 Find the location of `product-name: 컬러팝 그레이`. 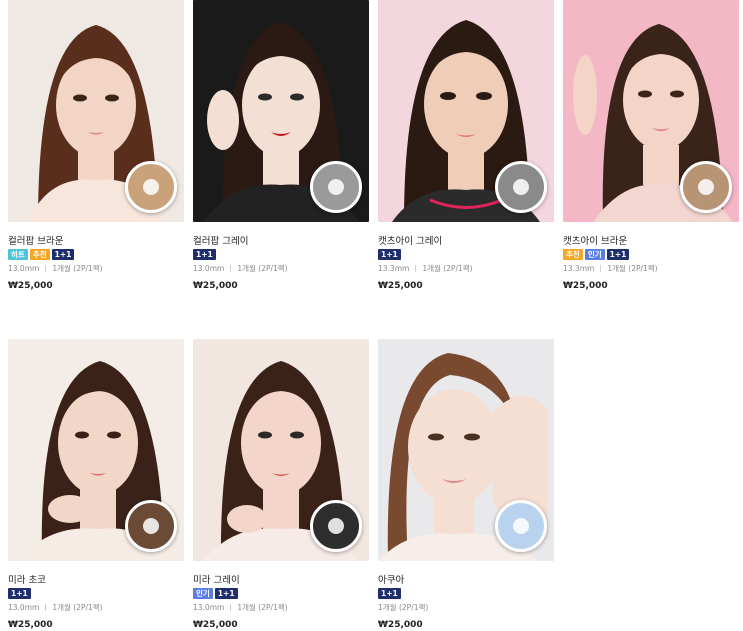

product-name: 컬러팝 그레이 is located at coordinates (281, 242).